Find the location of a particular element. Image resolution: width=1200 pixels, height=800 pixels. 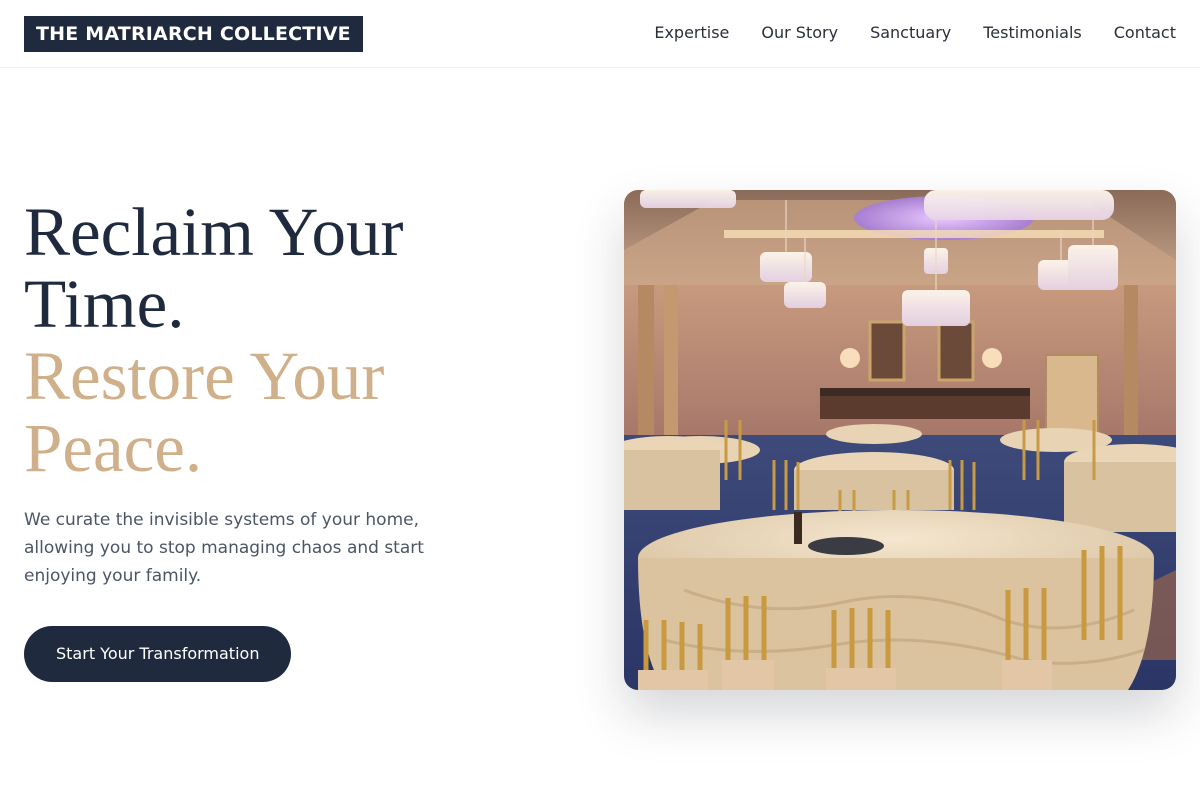

headline-line-2: Time. is located at coordinates (104, 304).